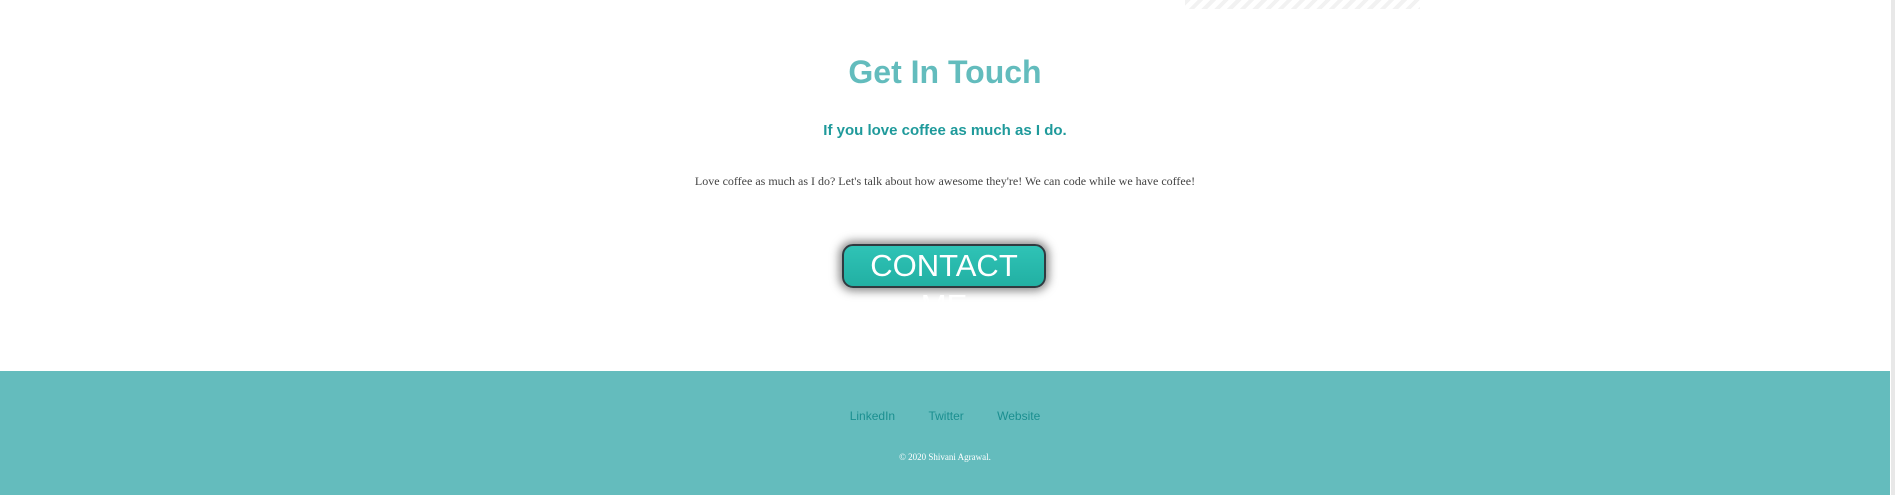  Describe the element at coordinates (945, 130) in the screenshot. I see `contact-subtitle: If you love coffee as much as I do.` at that location.